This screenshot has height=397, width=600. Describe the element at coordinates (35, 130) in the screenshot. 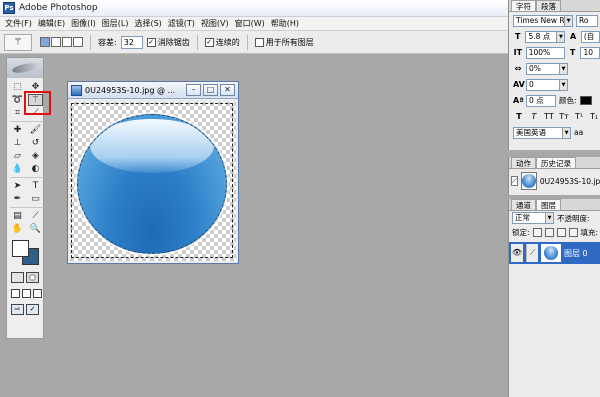

I see `brush-tool-icon: 🖌` at that location.